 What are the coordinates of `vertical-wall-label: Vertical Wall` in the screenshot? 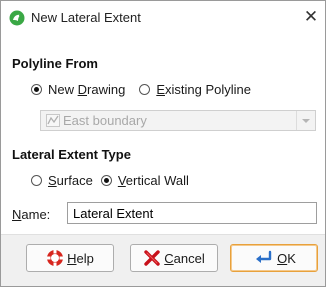 It's located at (153, 180).